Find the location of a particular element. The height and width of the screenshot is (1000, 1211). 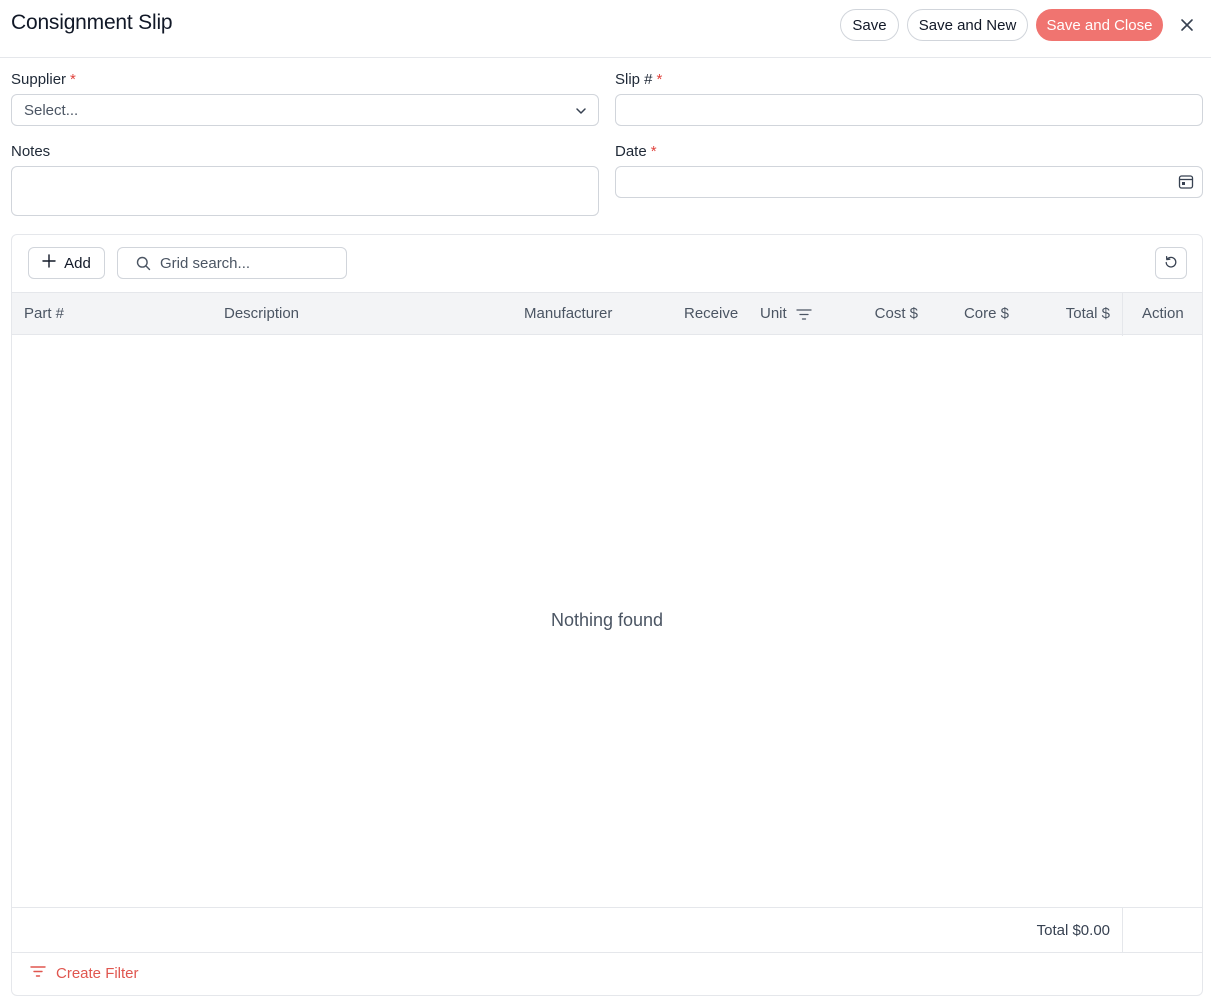

reset-grid-button is located at coordinates (1171, 263).